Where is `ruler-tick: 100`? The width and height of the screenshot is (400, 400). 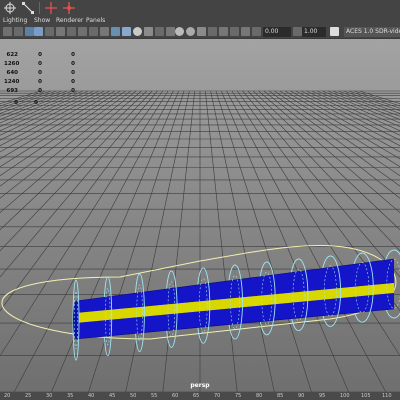 ruler-tick: 100 is located at coordinates (345, 396).